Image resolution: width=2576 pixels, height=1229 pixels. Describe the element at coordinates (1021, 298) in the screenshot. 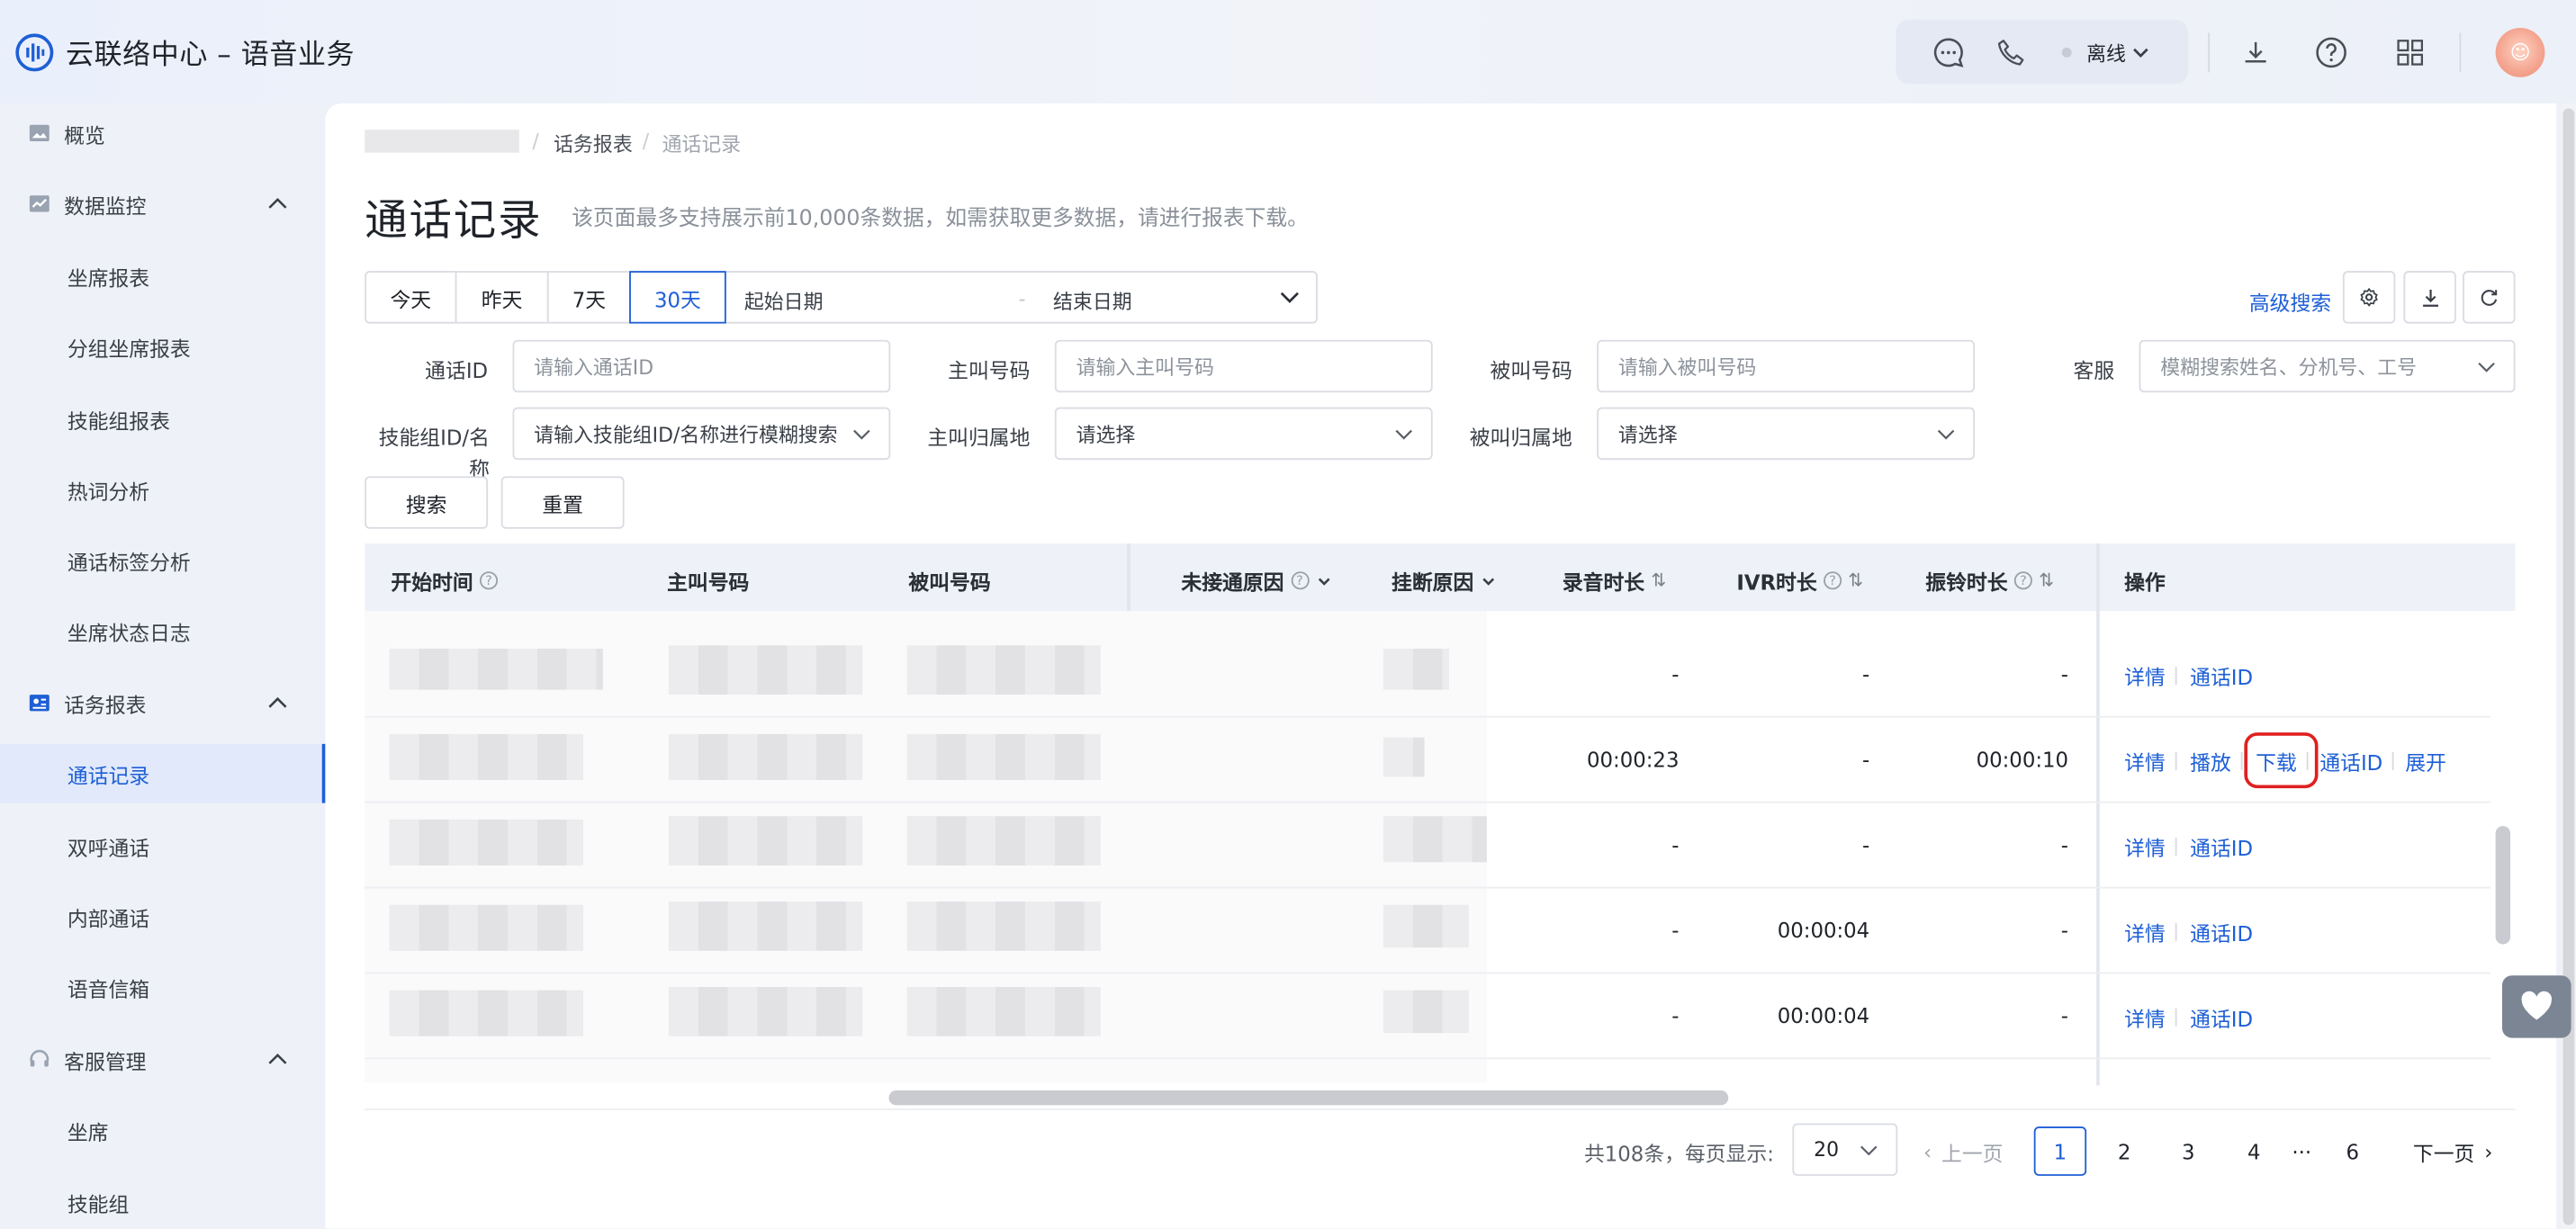

I see `date-range-picker: 起始日期 - 结束日期` at that location.